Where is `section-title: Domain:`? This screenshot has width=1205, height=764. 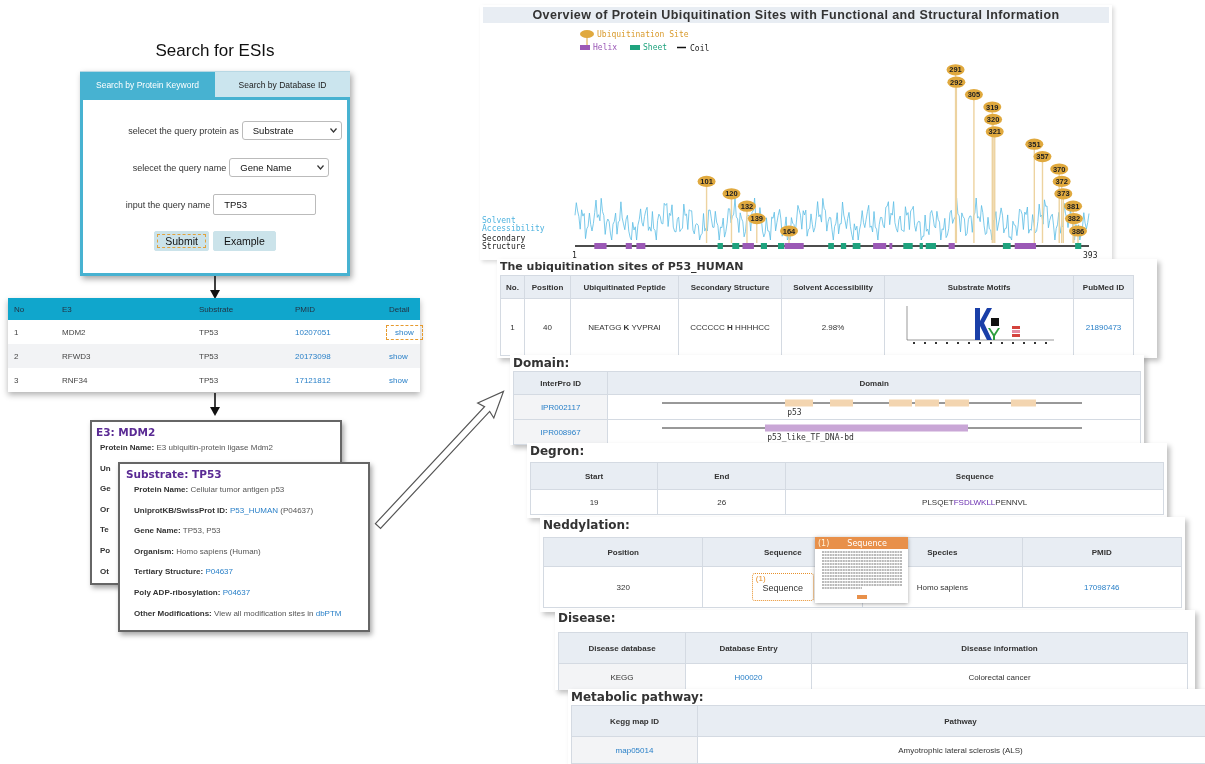
section-title: Domain: is located at coordinates (542, 363).